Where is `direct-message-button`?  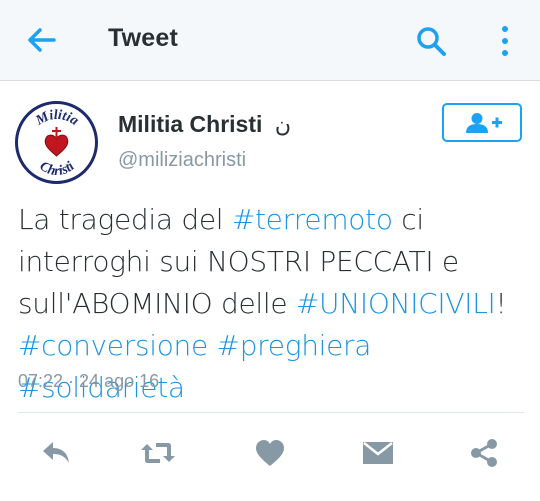
direct-message-button is located at coordinates (378, 453).